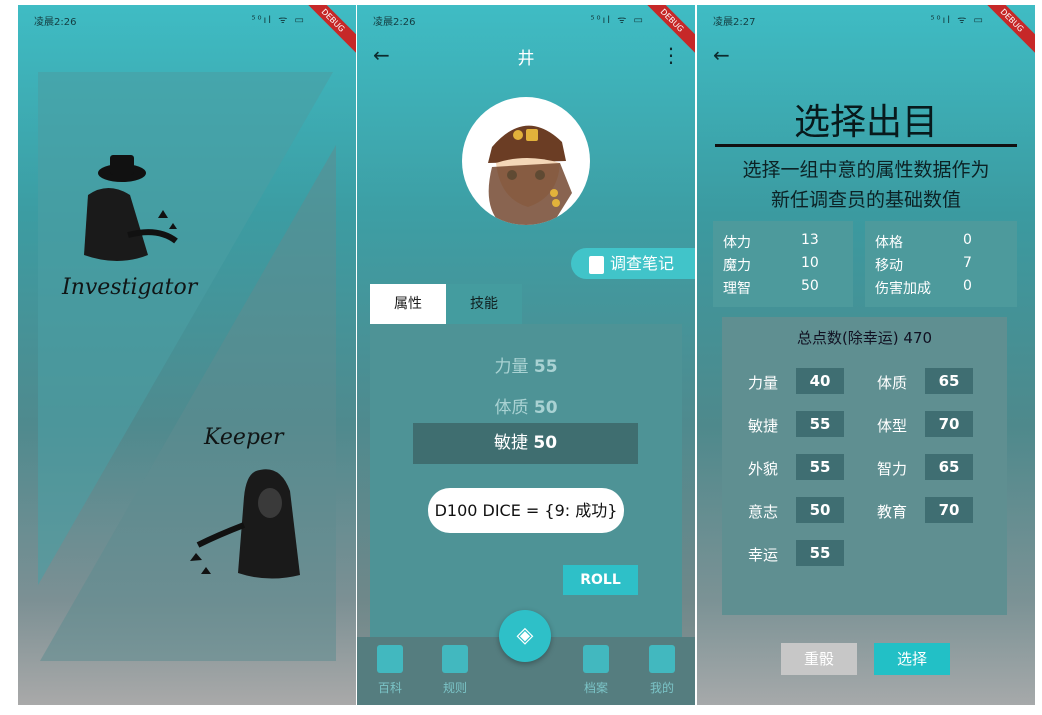 This screenshot has width=1042, height=715. What do you see at coordinates (763, 383) in the screenshot?
I see `point-name: 力量` at bounding box center [763, 383].